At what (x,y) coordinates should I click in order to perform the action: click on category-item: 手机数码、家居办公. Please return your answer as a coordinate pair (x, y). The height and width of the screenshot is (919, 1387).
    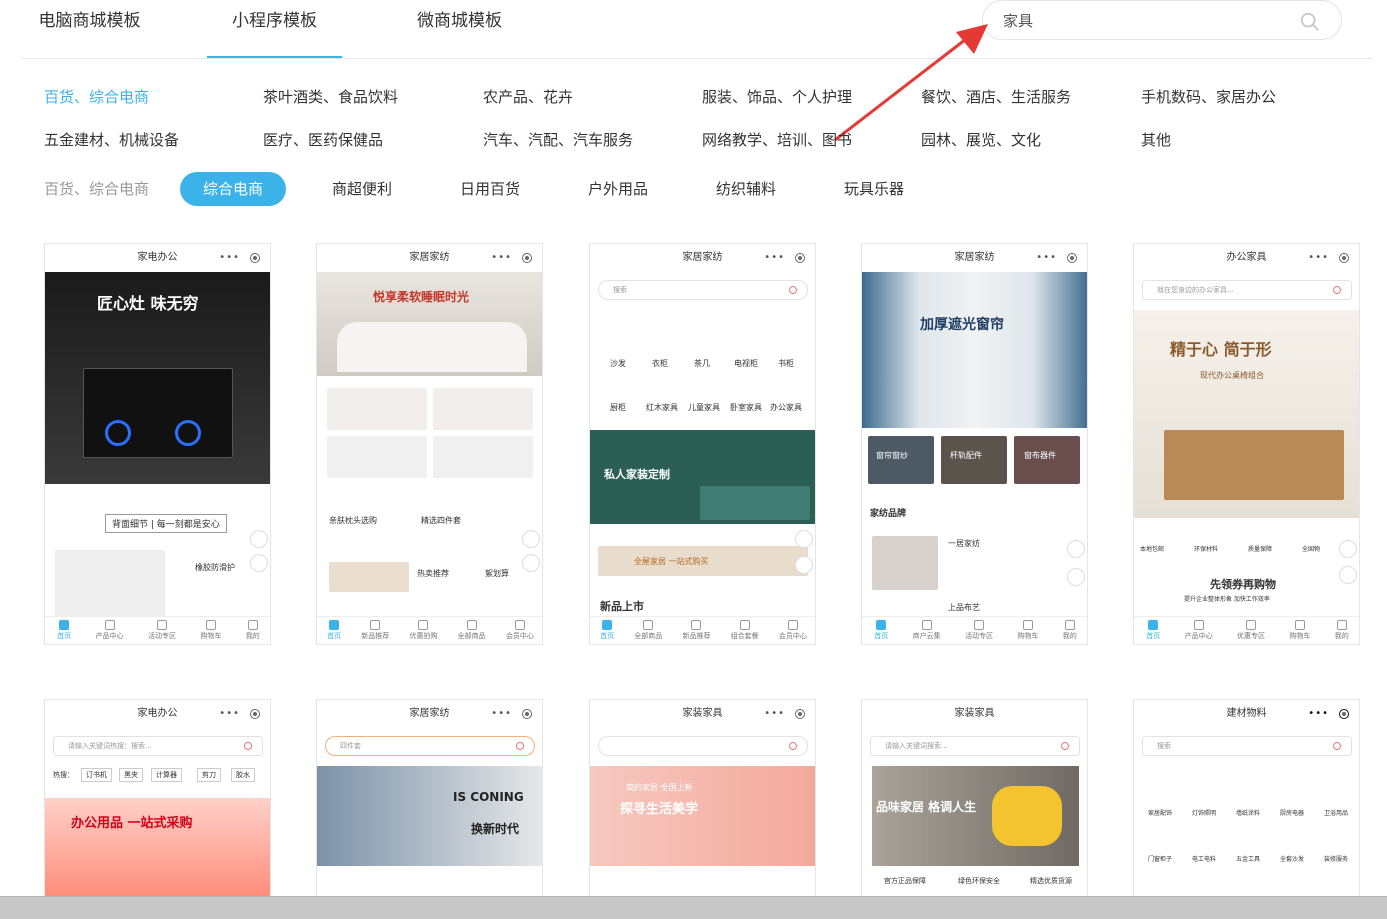
    Looking at the image, I should click on (1208, 96).